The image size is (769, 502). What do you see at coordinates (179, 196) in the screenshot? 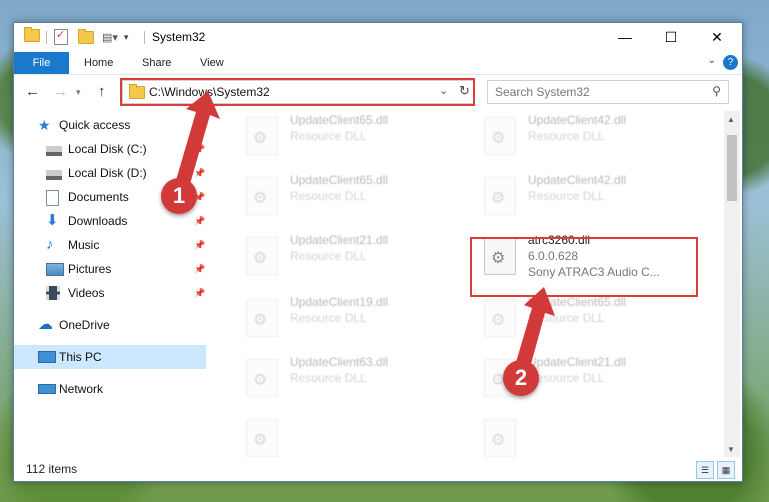
I see `step-badge-1: 1` at bounding box center [179, 196].